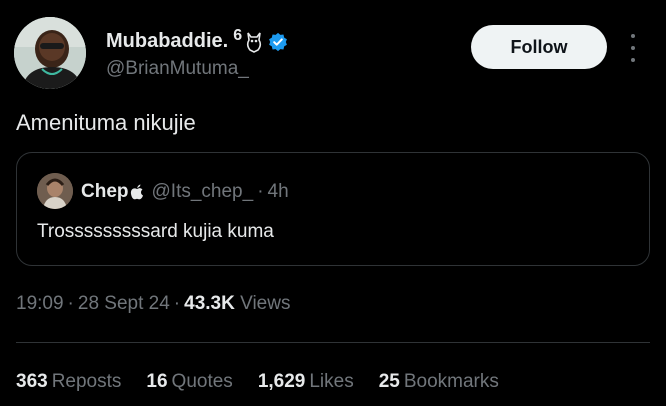 The height and width of the screenshot is (406, 666). I want to click on more-options-icon, so click(633, 48).